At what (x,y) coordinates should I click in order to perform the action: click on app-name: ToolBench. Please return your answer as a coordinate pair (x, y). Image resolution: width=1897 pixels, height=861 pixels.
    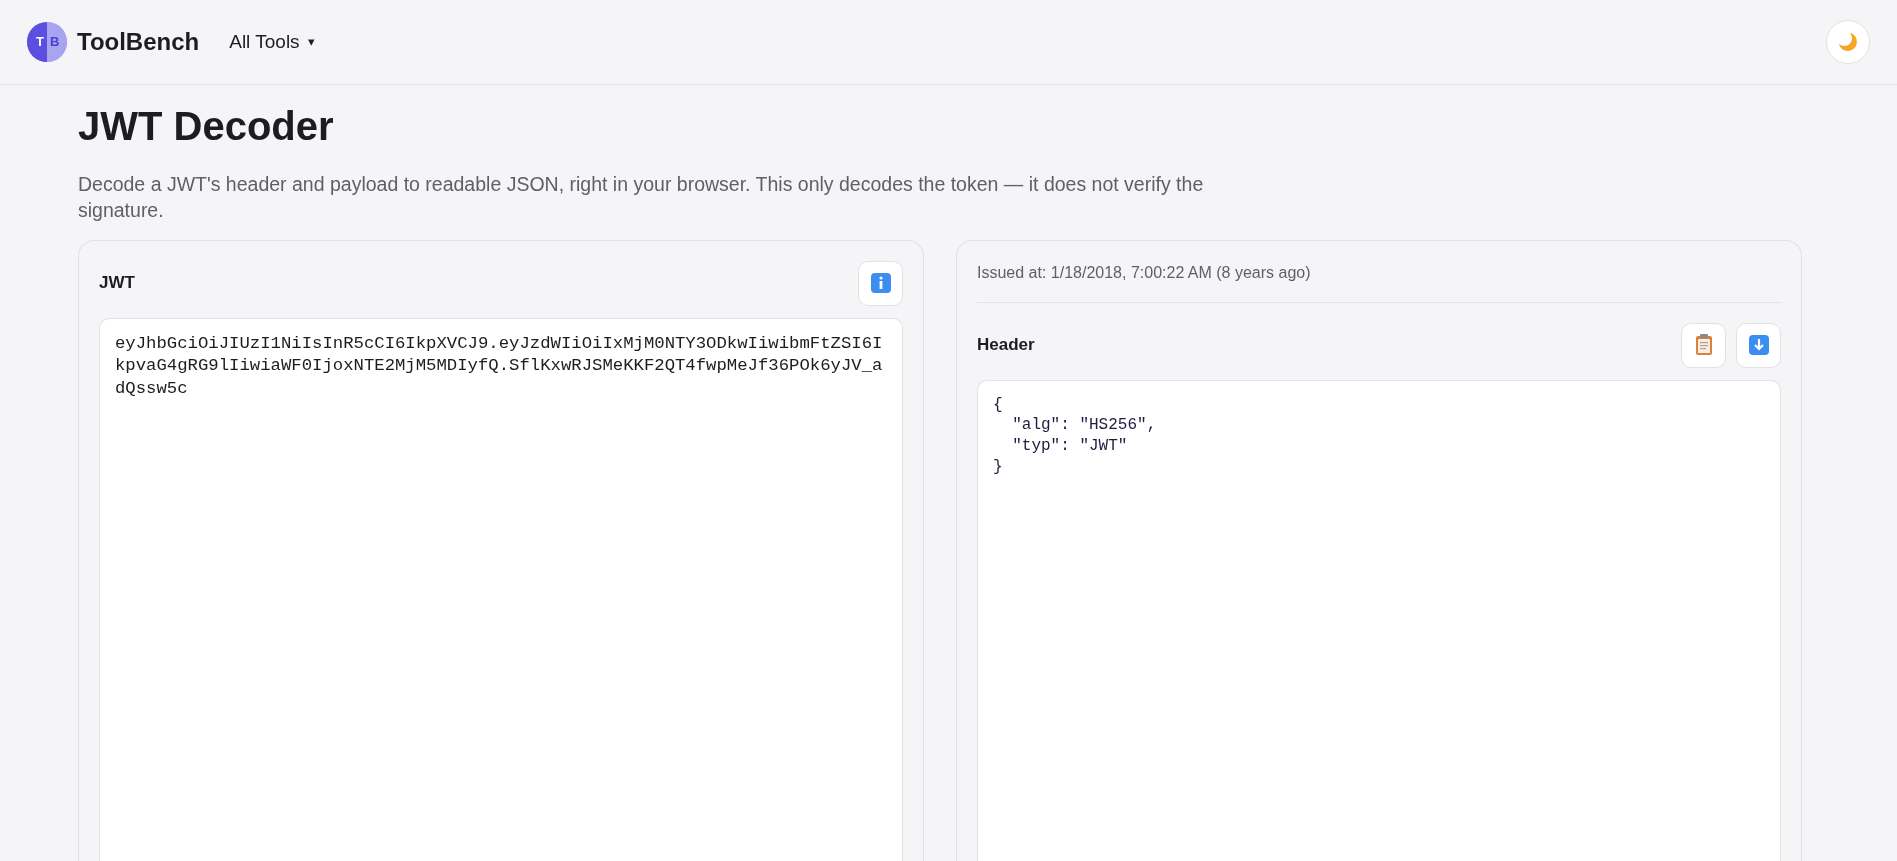
    Looking at the image, I should click on (138, 42).